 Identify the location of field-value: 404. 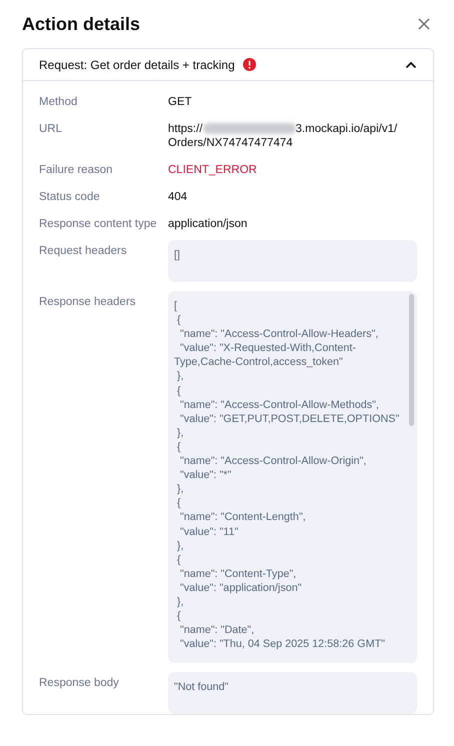
(178, 197).